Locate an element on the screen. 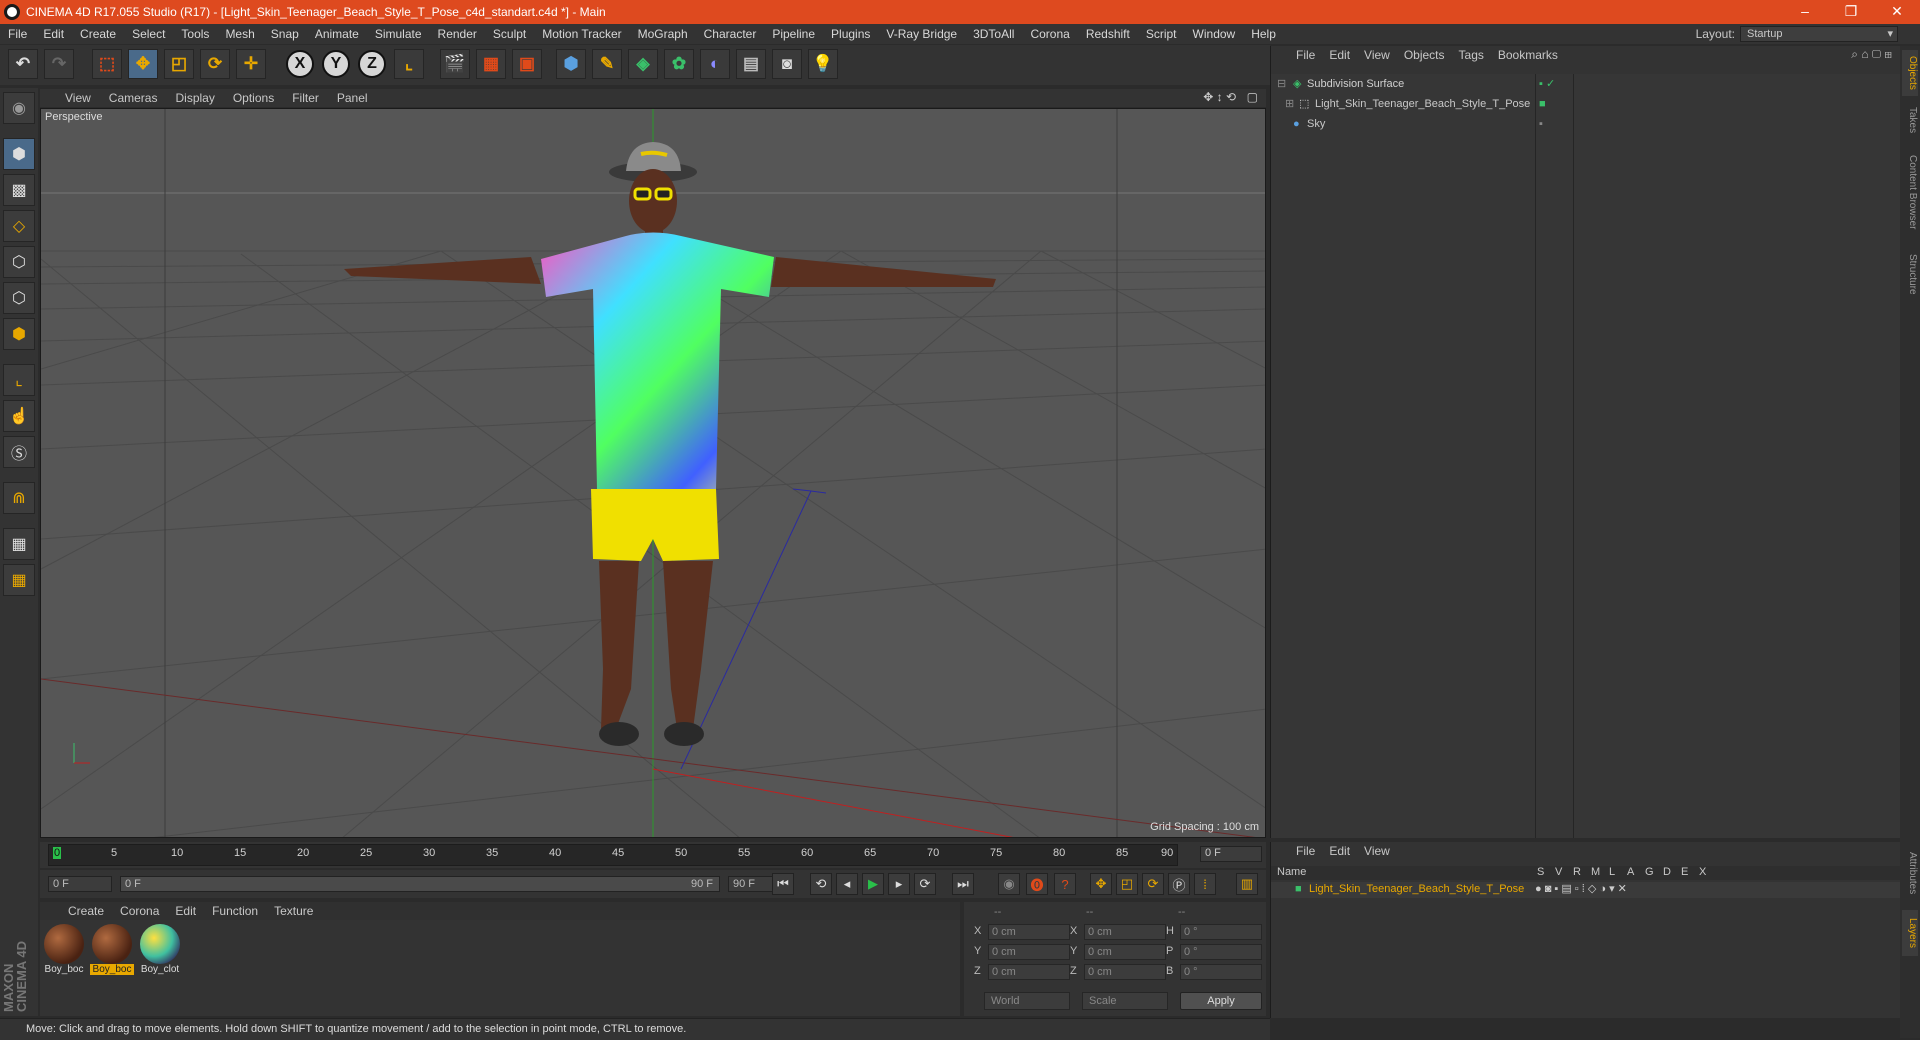  tweak-mode-icon: ☝ is located at coordinates (19, 416).